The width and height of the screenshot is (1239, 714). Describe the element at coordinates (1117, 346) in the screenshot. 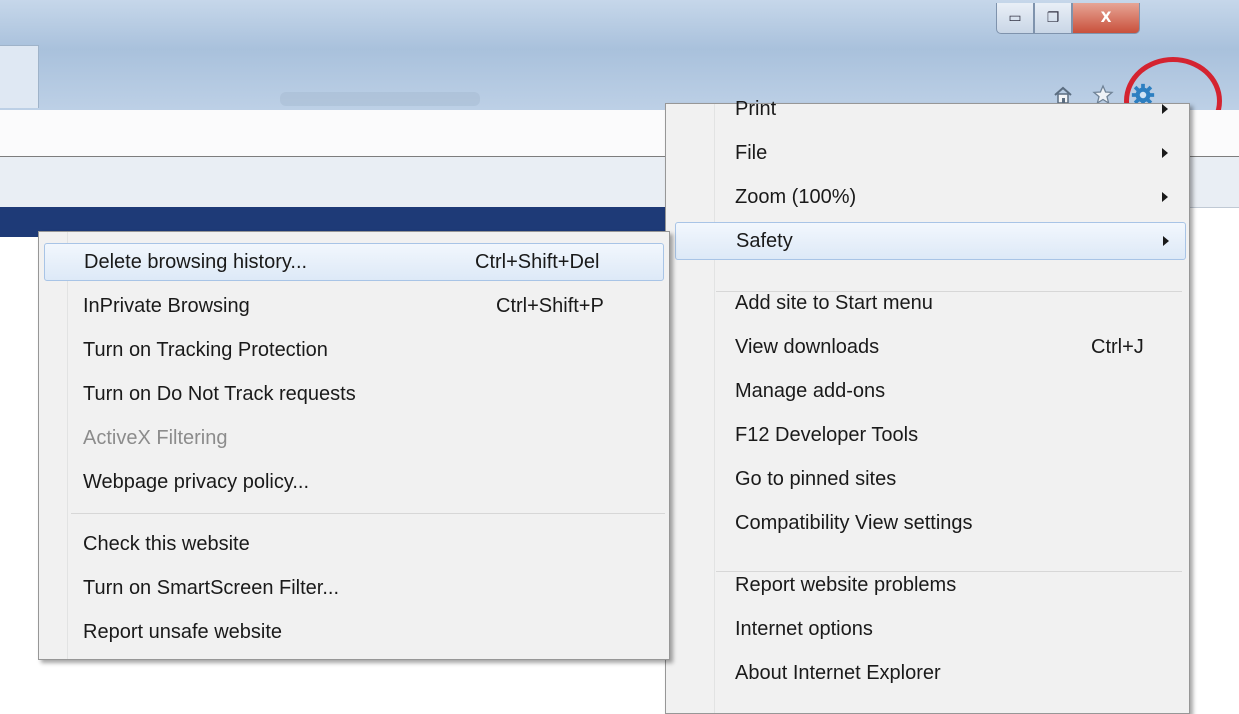

I see `tools-menu-item-shortcut: Ctrl+J` at that location.